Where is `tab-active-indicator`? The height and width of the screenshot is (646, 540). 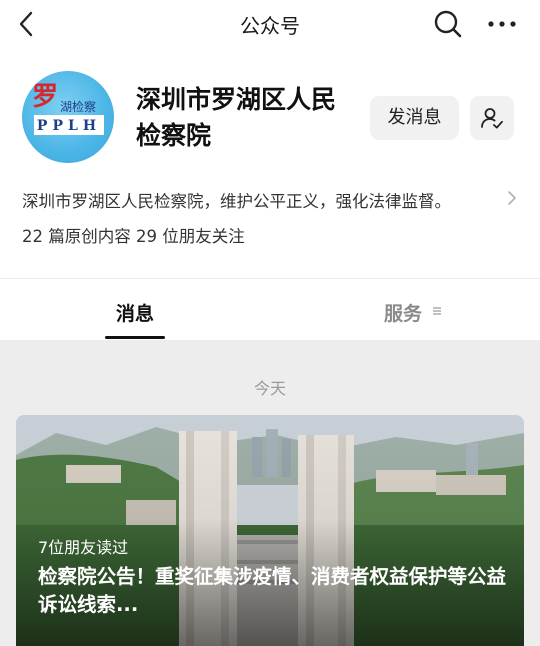
tab-active-indicator is located at coordinates (135, 337).